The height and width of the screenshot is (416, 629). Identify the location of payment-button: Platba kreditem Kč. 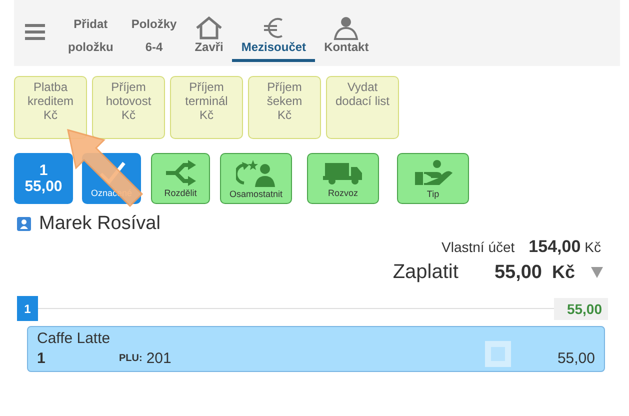
(50, 107).